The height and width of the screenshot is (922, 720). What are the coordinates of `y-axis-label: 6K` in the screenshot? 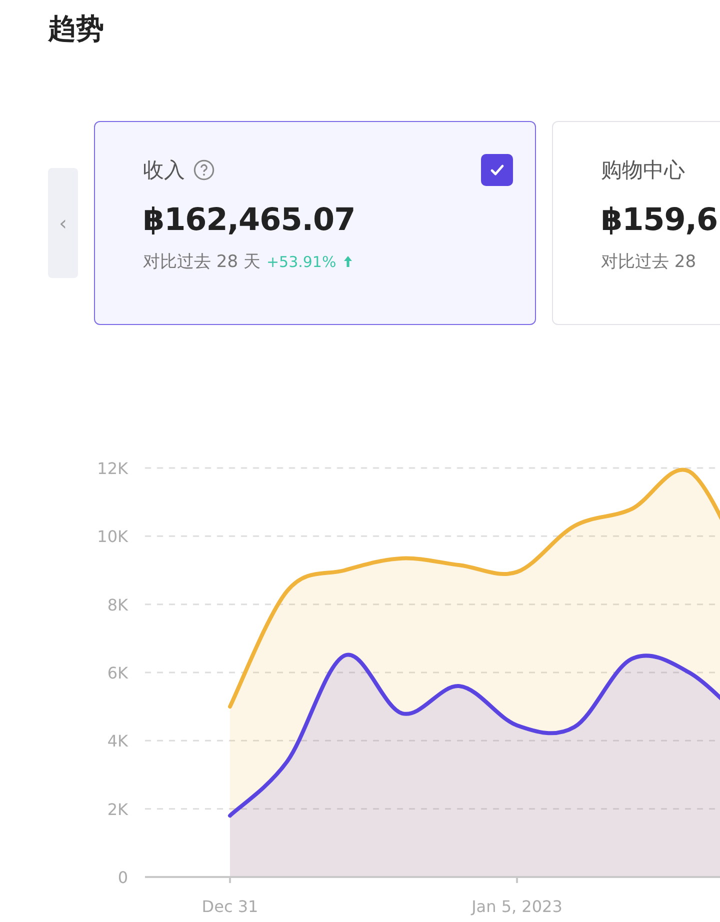 It's located at (117, 673).